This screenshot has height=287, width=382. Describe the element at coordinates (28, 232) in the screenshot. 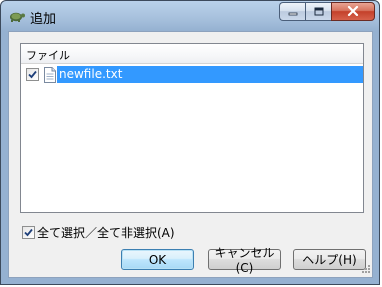

I see `select-all-checkbox` at that location.